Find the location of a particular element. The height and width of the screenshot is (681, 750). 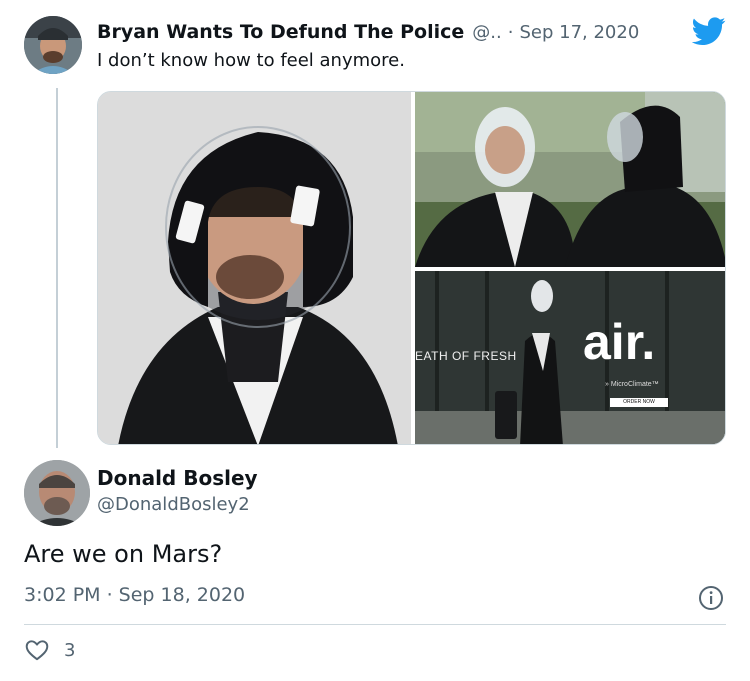

author-handle: @.. is located at coordinates (486, 32).